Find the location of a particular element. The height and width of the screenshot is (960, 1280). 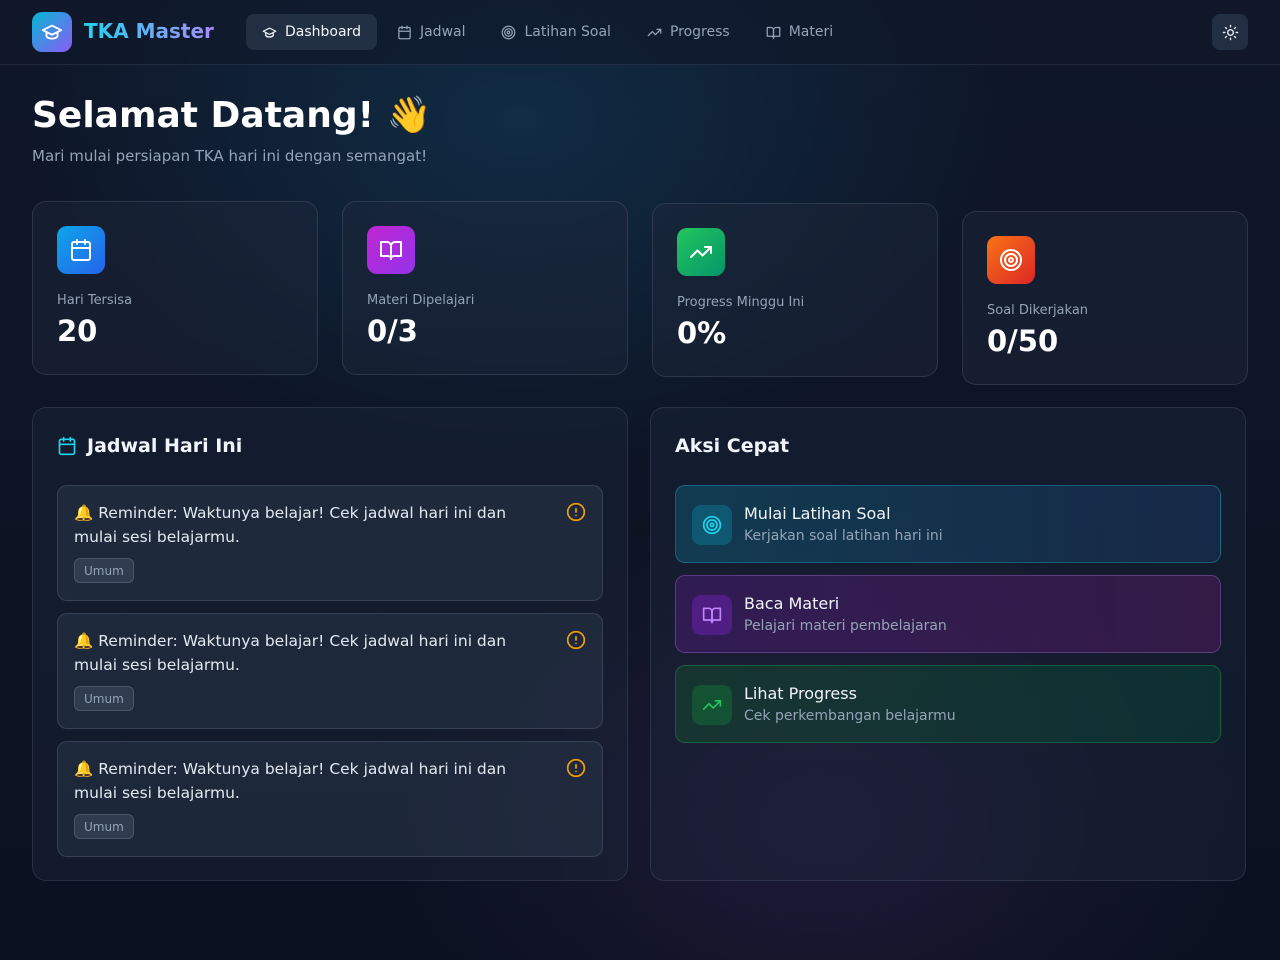

nav-label: Latihan Soal is located at coordinates (567, 32).